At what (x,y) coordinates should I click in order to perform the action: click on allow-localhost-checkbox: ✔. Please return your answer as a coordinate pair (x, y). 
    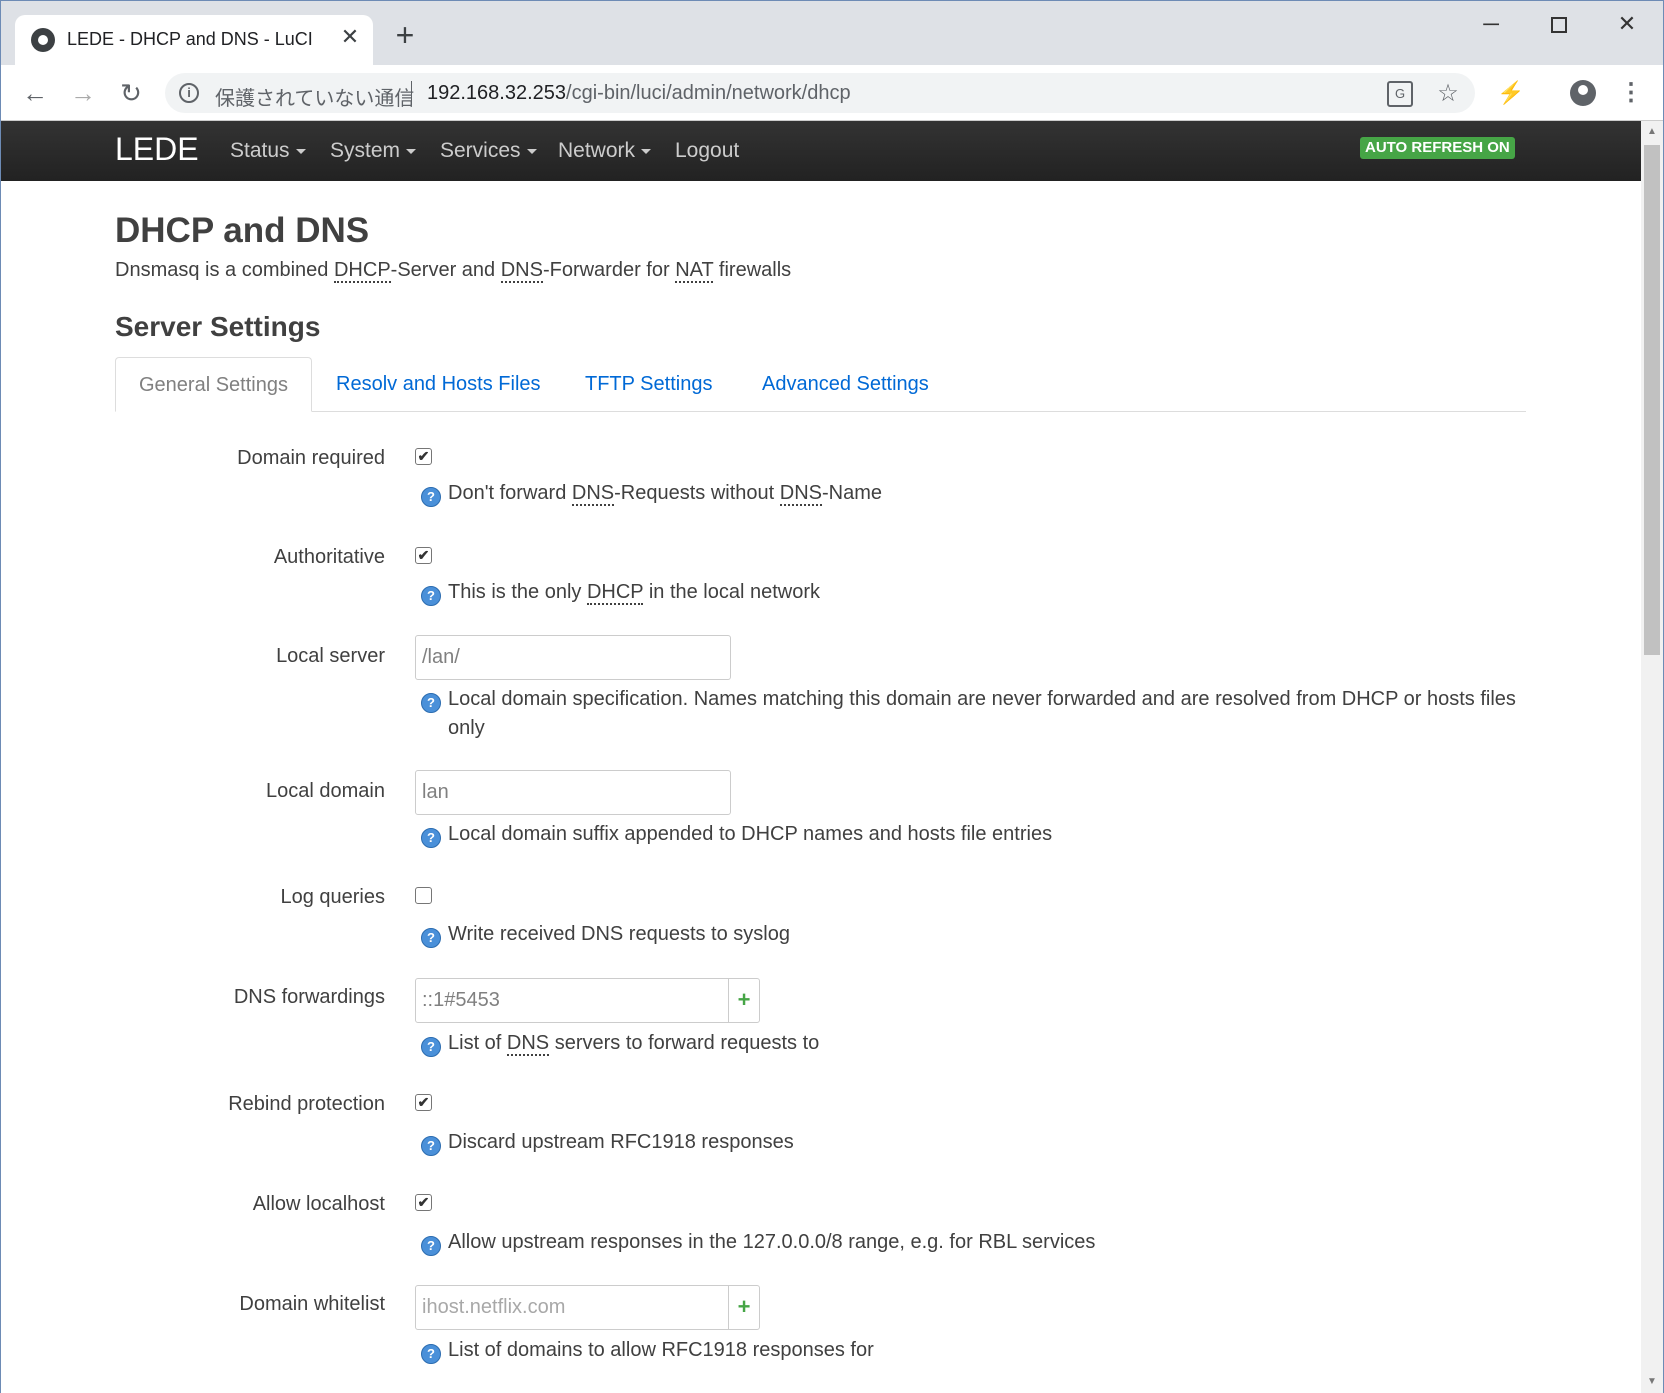
    Looking at the image, I should click on (423, 1202).